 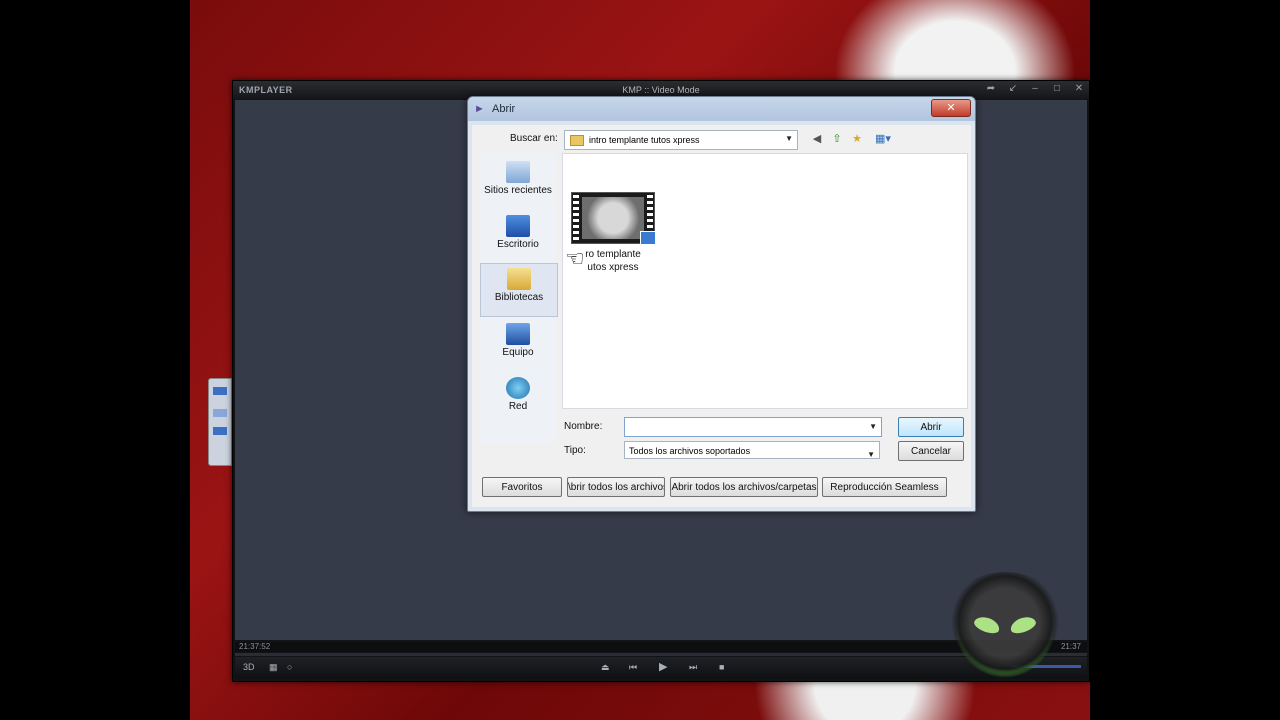 What do you see at coordinates (644, 140) in the screenshot?
I see `look-in-value: intro templante tutos xpress` at bounding box center [644, 140].